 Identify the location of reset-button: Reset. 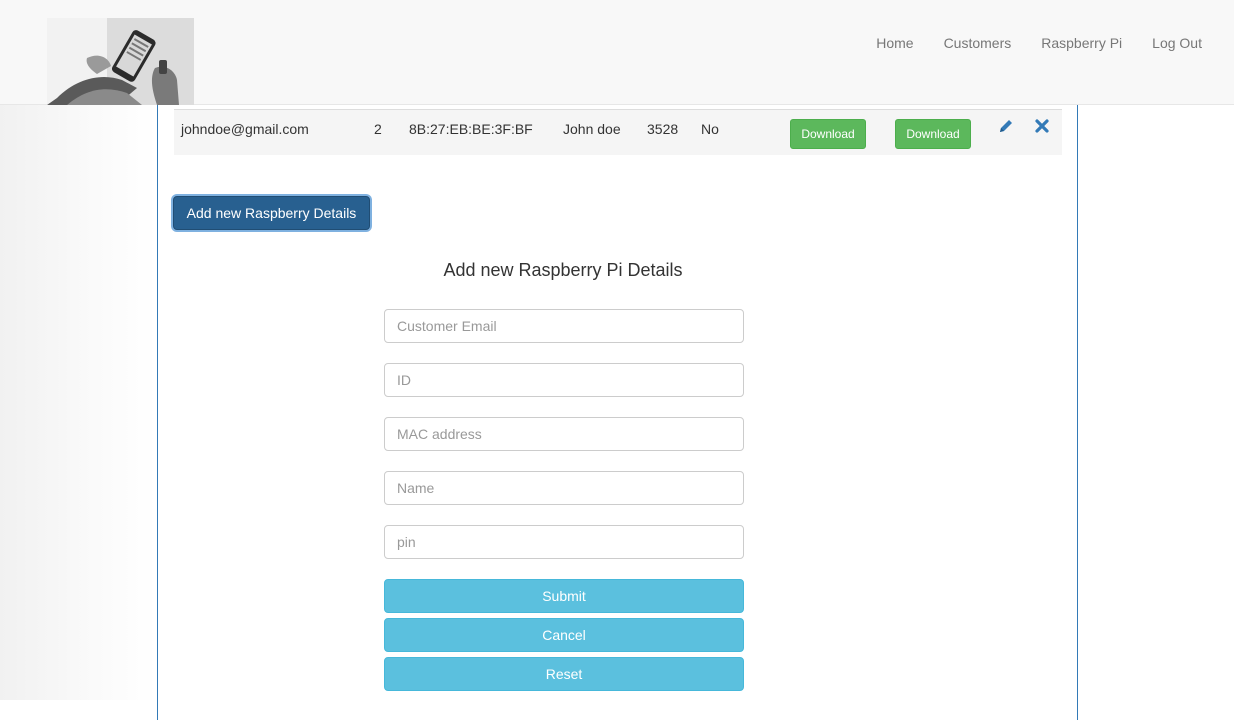
(564, 674).